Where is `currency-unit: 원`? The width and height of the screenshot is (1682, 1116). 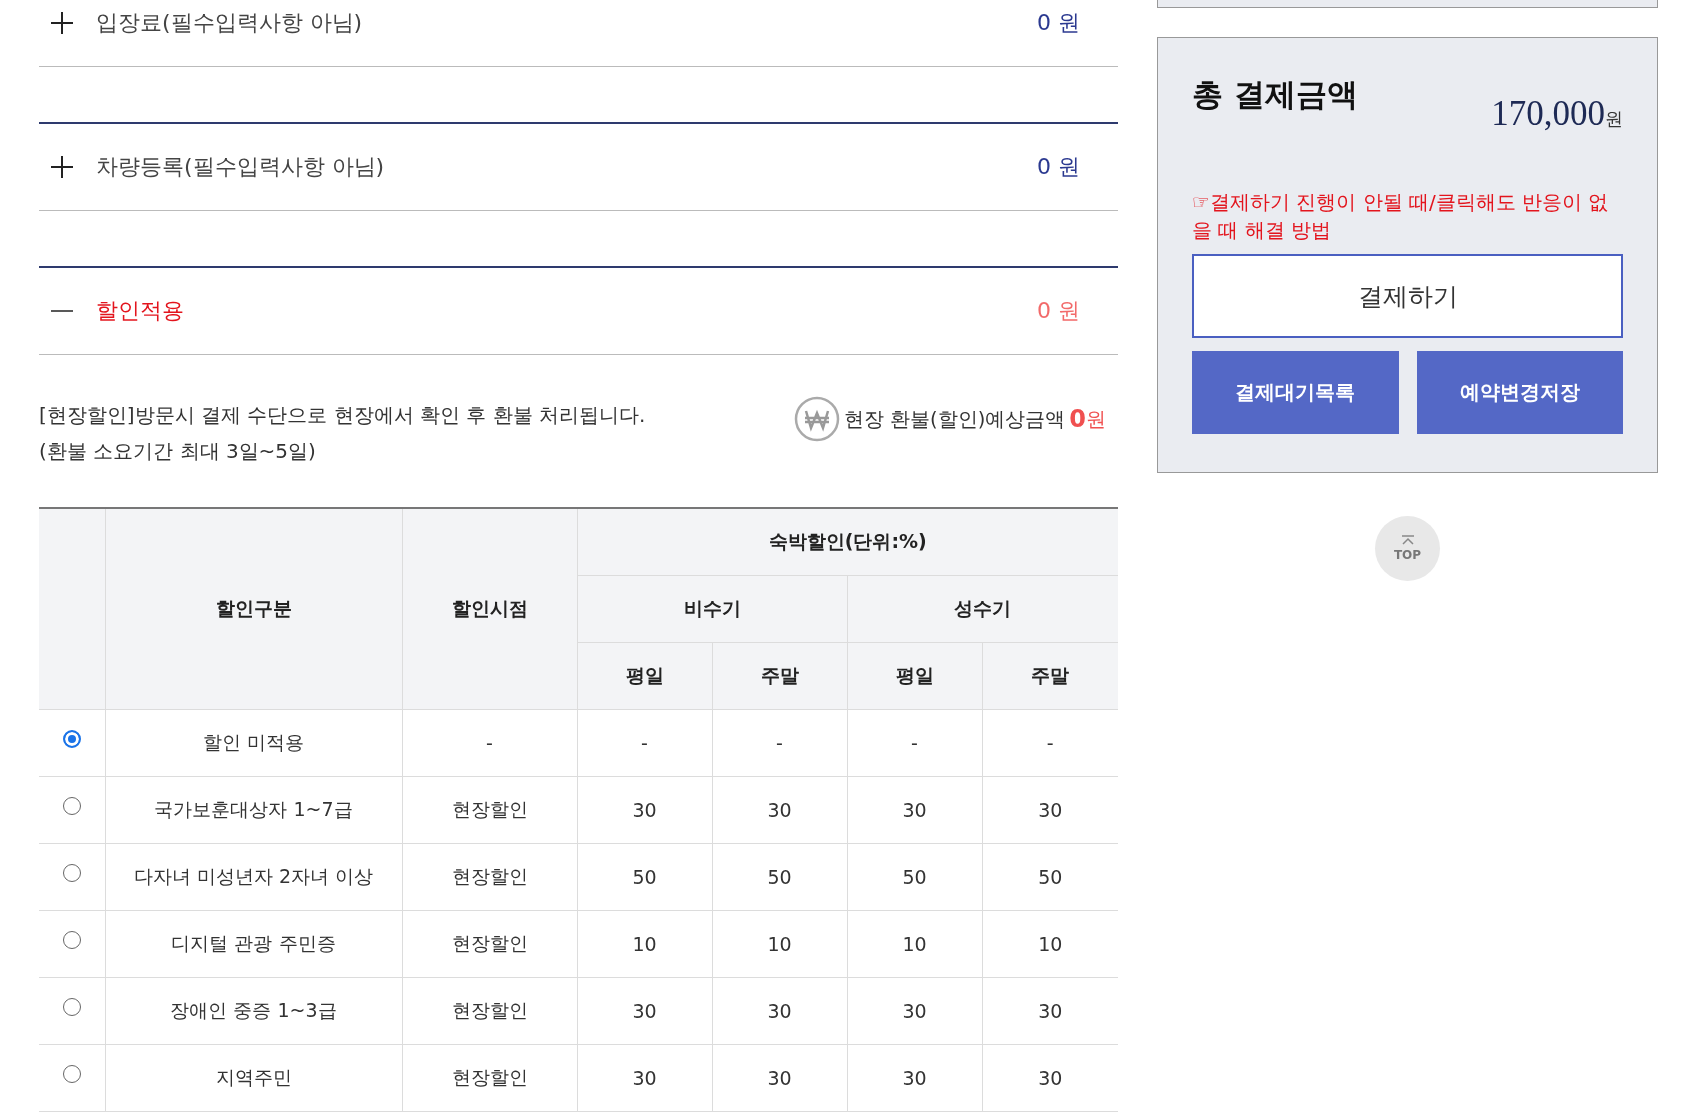 currency-unit: 원 is located at coordinates (1614, 119).